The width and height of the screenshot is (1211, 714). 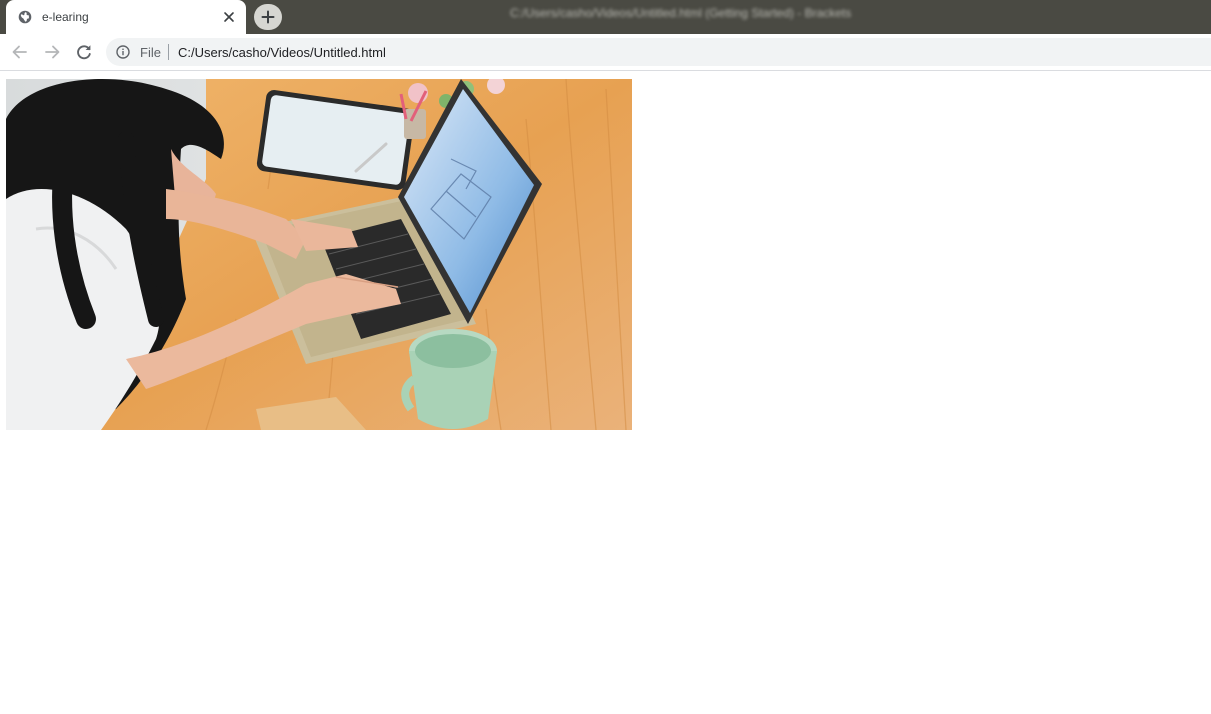 I want to click on url-text: C:/Users/casho/Videos/Untitled.html, so click(x=282, y=52).